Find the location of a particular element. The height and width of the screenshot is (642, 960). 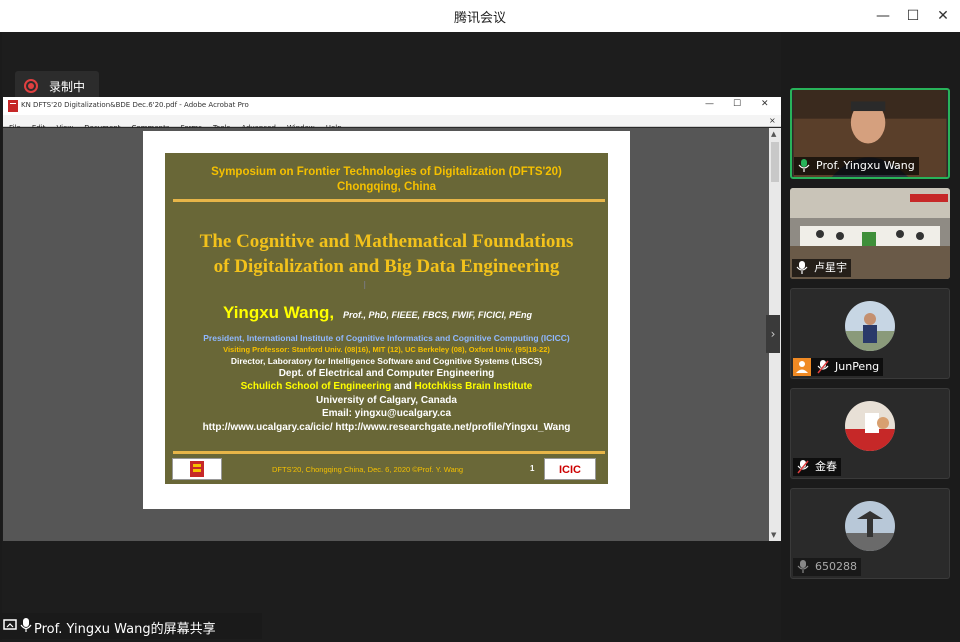

text-cursor-icon: I is located at coordinates (365, 285).